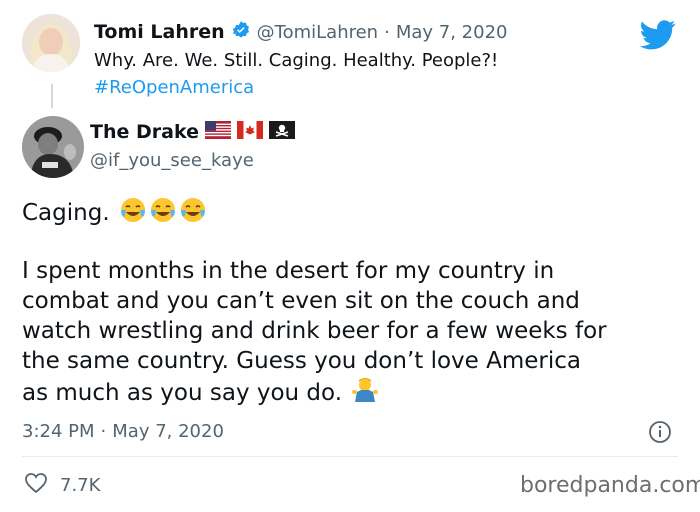  Describe the element at coordinates (660, 434) in the screenshot. I see `info-icon` at that location.